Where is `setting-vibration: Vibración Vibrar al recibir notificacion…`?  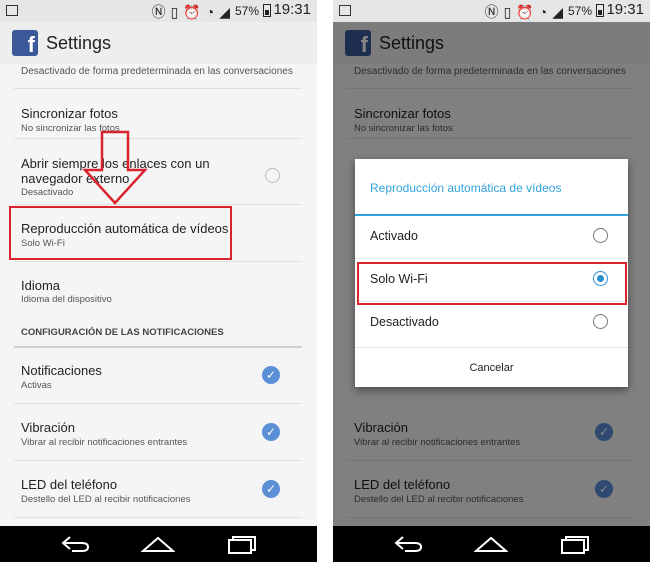
setting-vibration: Vibración Vibrar al recibir notificacion… is located at coordinates (158, 432).